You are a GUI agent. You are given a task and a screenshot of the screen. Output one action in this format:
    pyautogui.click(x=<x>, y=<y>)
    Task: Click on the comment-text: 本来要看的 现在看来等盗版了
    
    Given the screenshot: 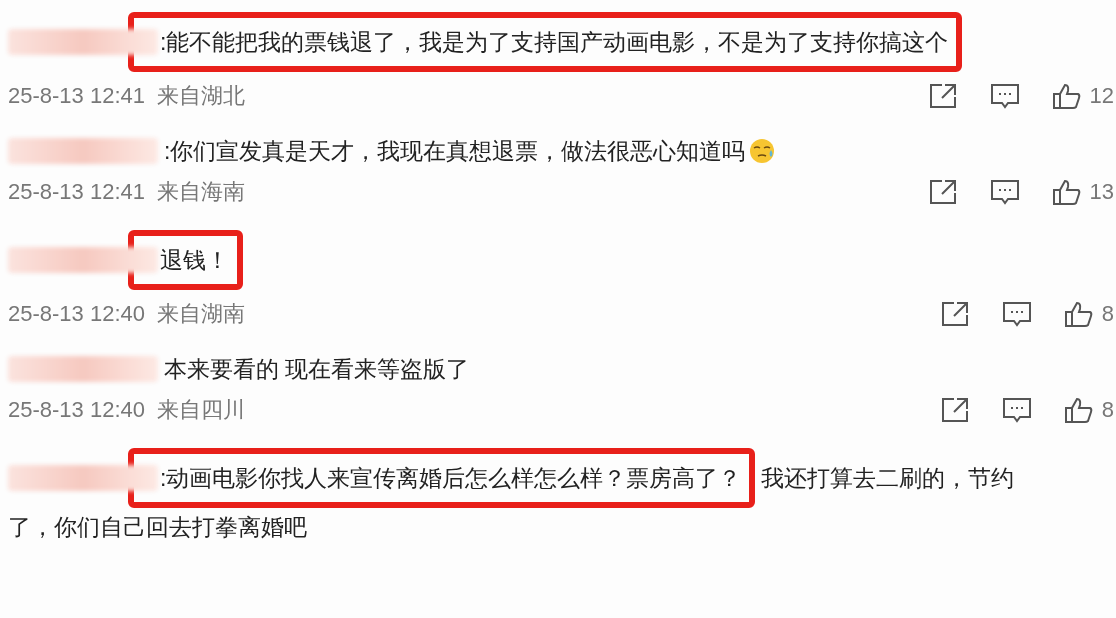 What is the action you would take?
    pyautogui.click(x=317, y=369)
    